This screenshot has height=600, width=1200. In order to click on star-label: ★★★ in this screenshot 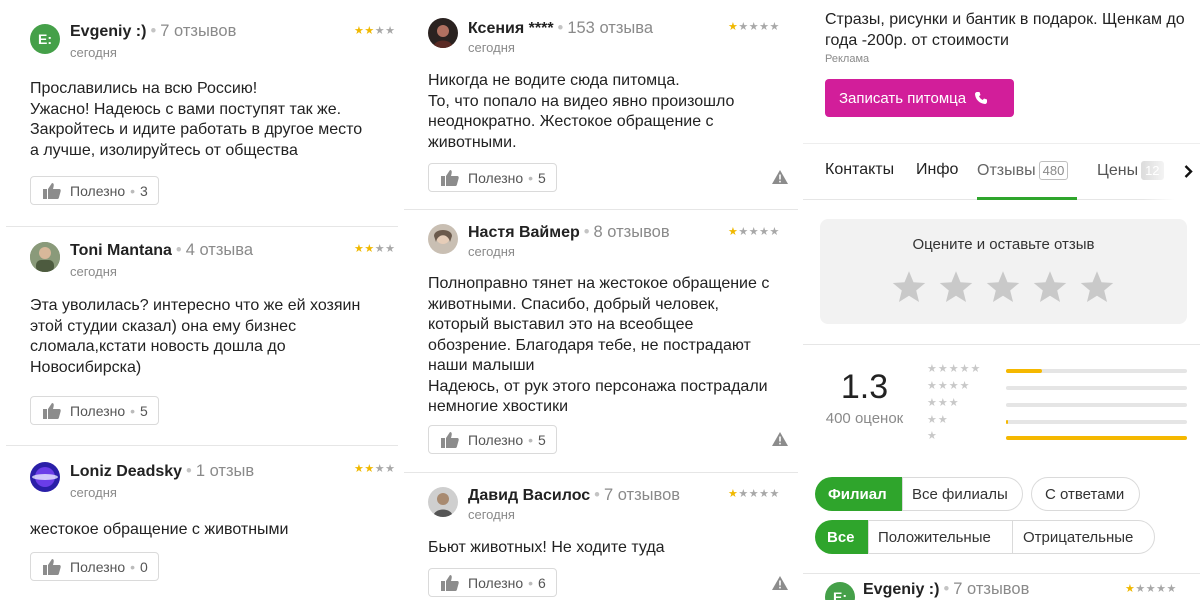, I will do `click(943, 403)`.